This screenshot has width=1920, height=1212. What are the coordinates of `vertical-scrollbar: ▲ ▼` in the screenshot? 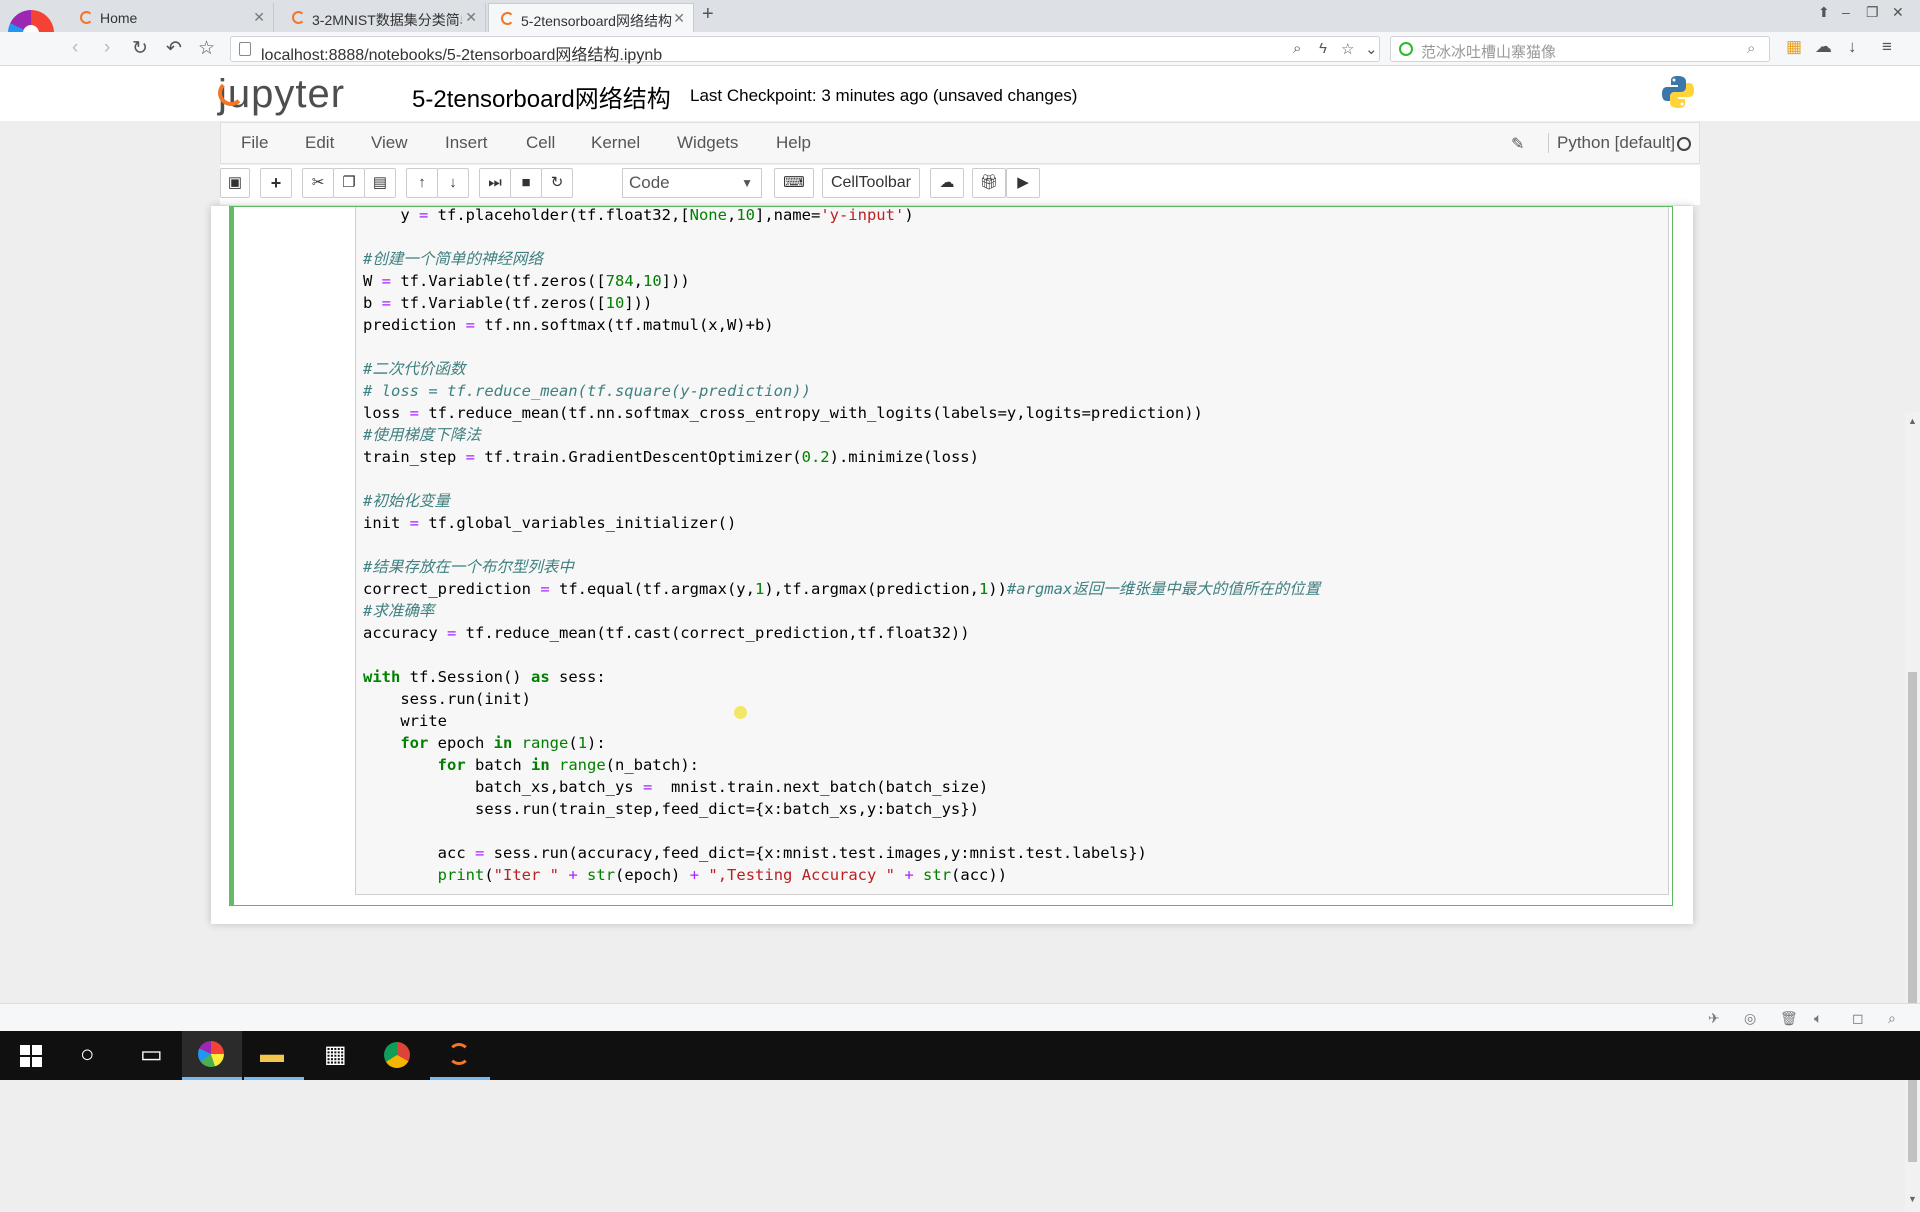 It's located at (1912, 812).